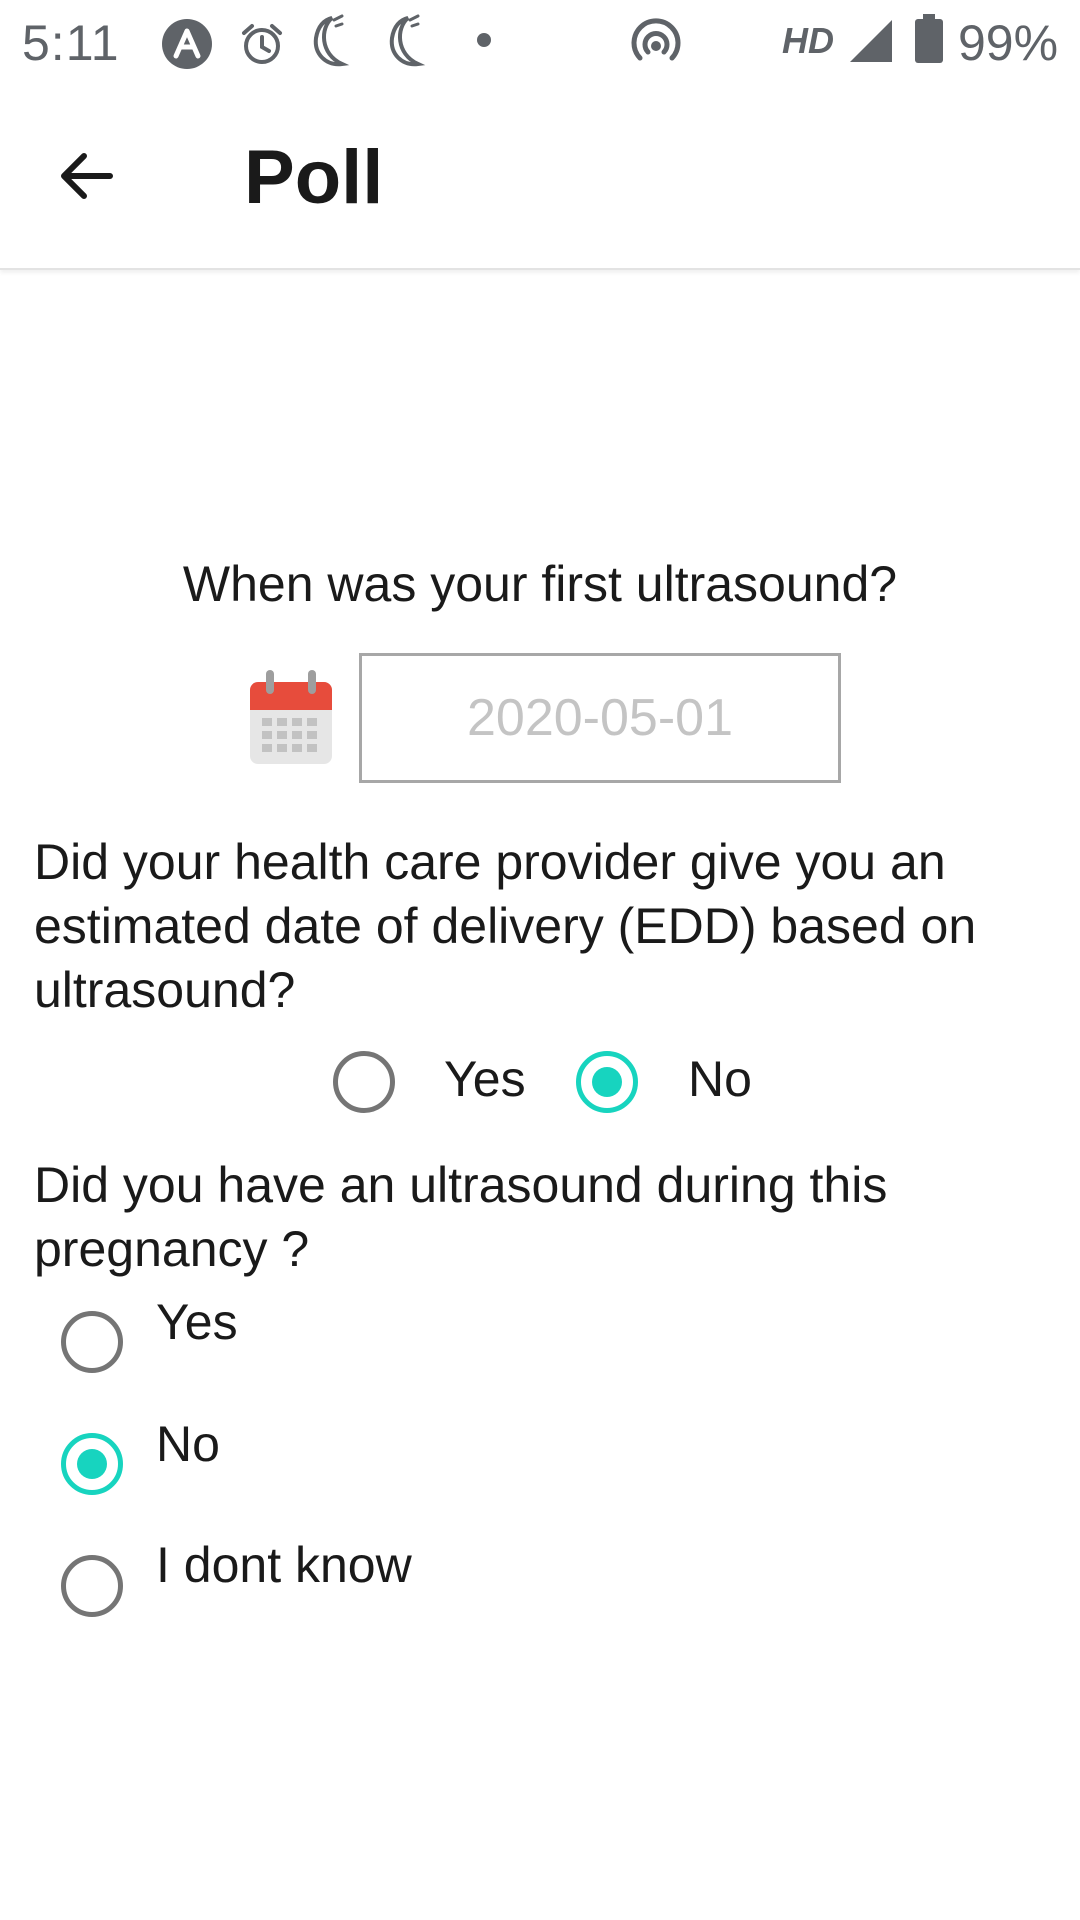  I want to click on ultrasound-dont-know-radio, so click(92, 1586).